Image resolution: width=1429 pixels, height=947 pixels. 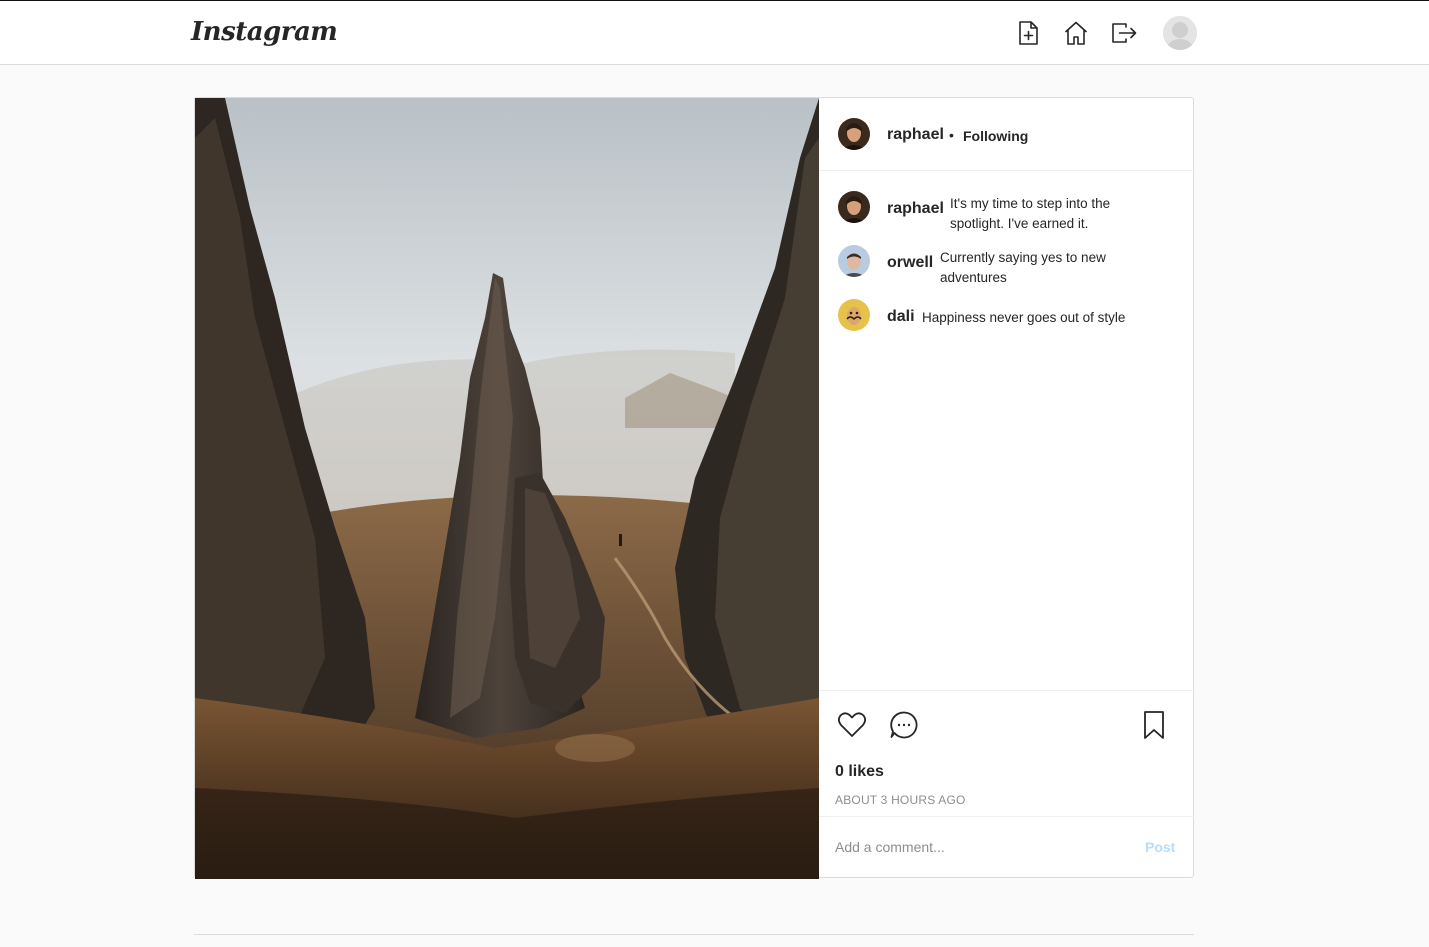 What do you see at coordinates (859, 771) in the screenshot?
I see `likes-count: 0 likes` at bounding box center [859, 771].